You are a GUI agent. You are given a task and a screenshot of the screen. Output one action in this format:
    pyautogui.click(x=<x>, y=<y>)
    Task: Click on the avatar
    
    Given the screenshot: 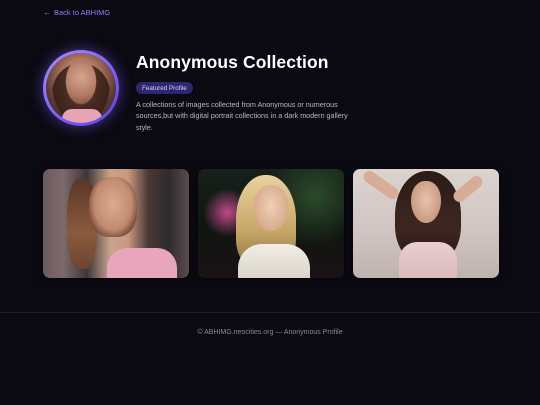 What is the action you would take?
    pyautogui.click(x=81, y=88)
    